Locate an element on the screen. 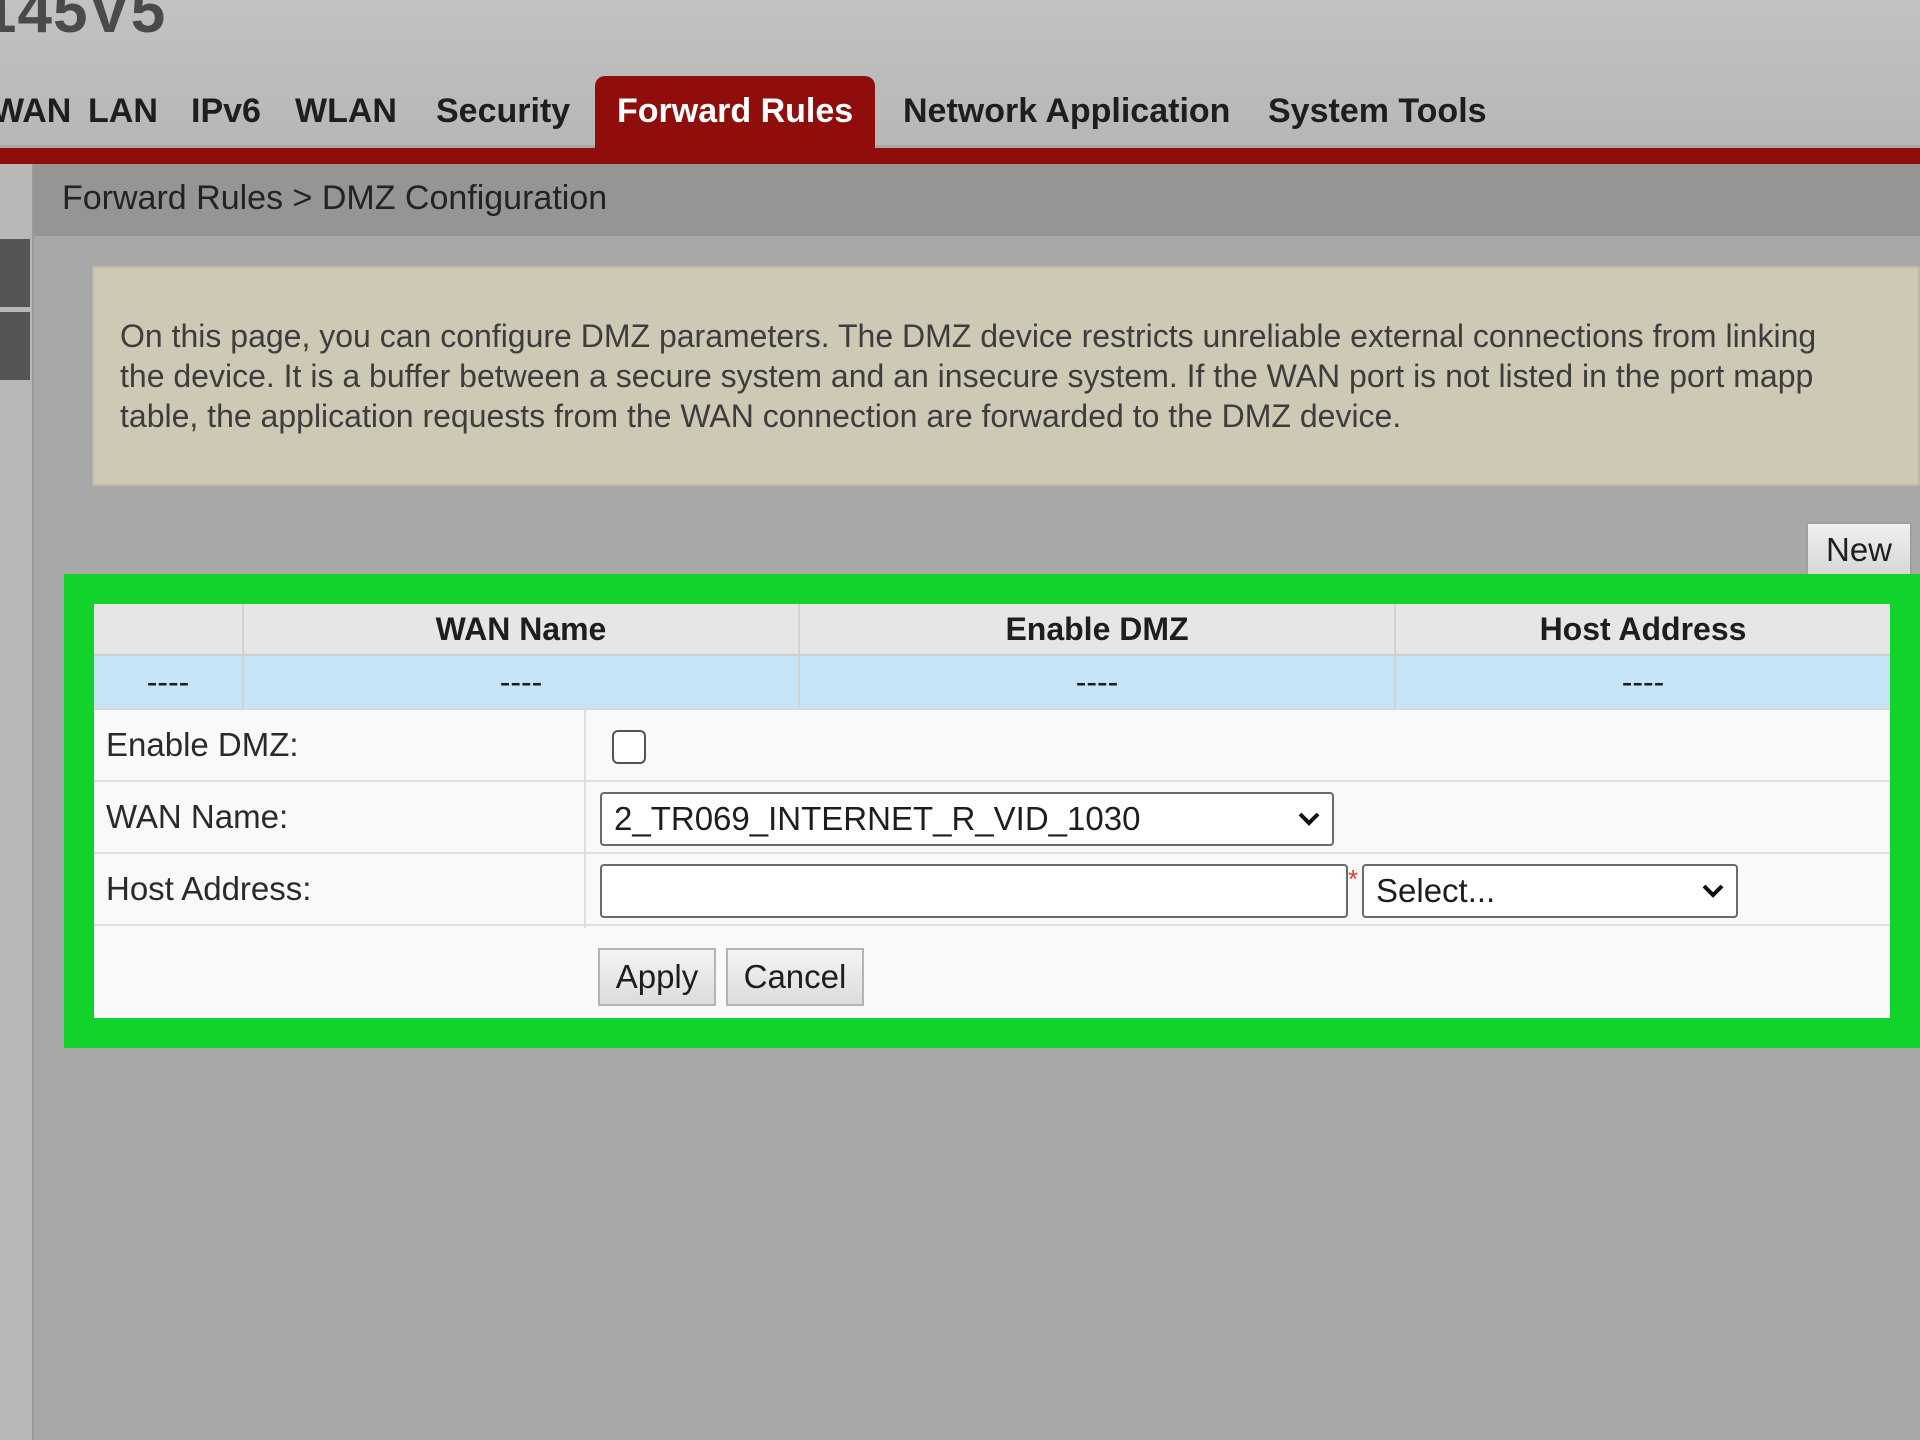 The width and height of the screenshot is (1920, 1440). side-menu-strip is located at coordinates (17, 802).